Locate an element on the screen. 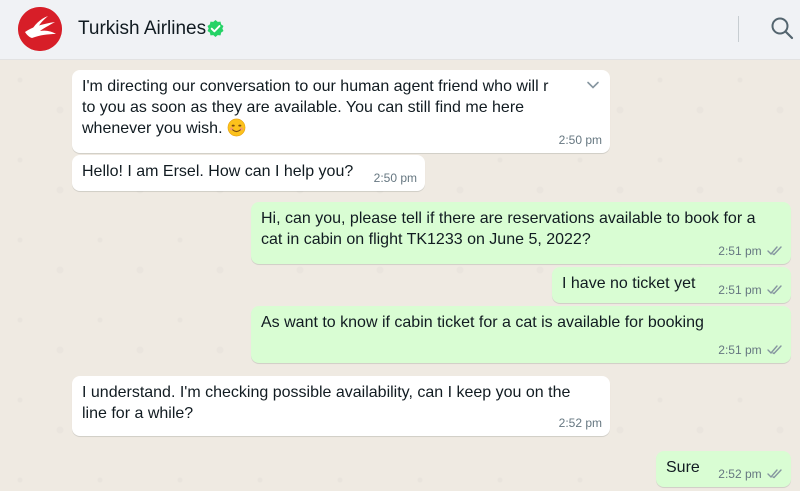 The width and height of the screenshot is (800, 491). message-meta: 2:52 pm is located at coordinates (750, 474).